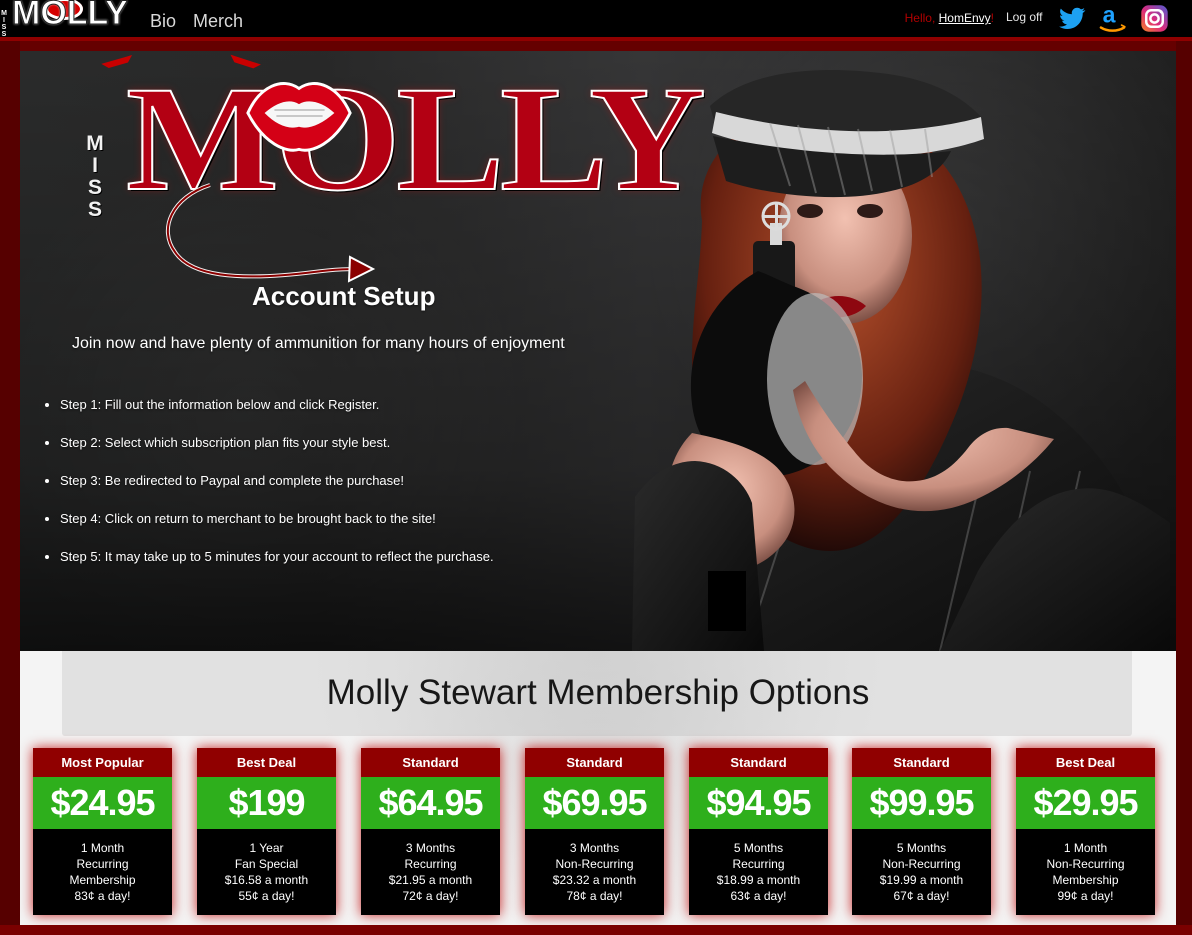 This screenshot has height=935, width=1192. Describe the element at coordinates (70, 16) in the screenshot. I see `site-logo-wordmark: MOLLY` at that location.